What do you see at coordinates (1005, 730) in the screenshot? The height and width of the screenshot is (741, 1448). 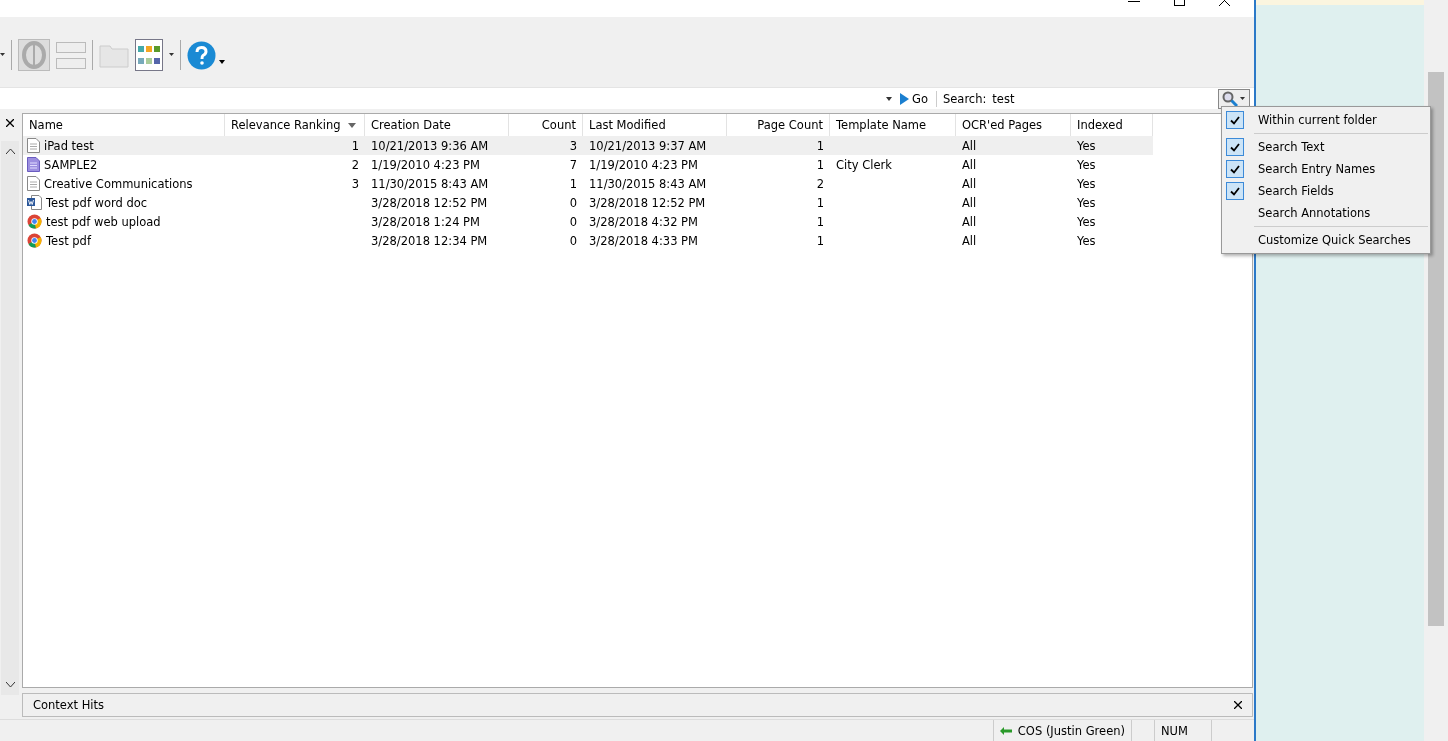 I see `arrow-icon` at bounding box center [1005, 730].